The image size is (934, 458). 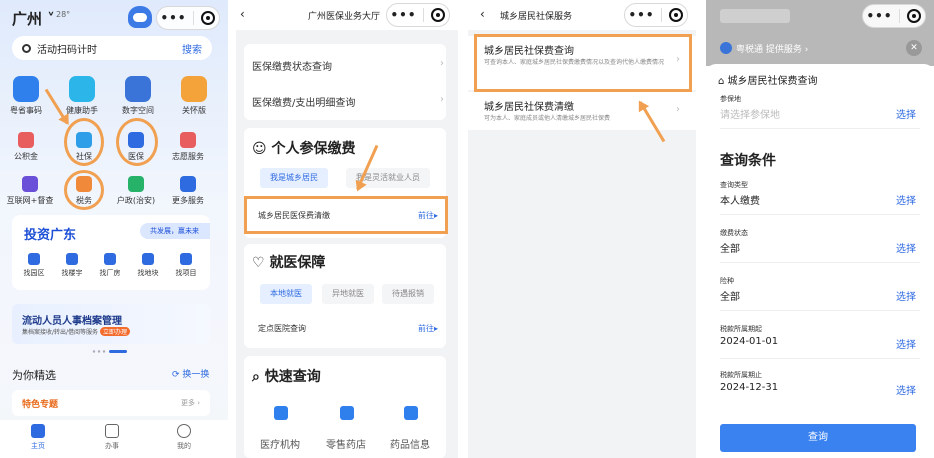 I want to click on tab-services: 办事, so click(x=112, y=437).